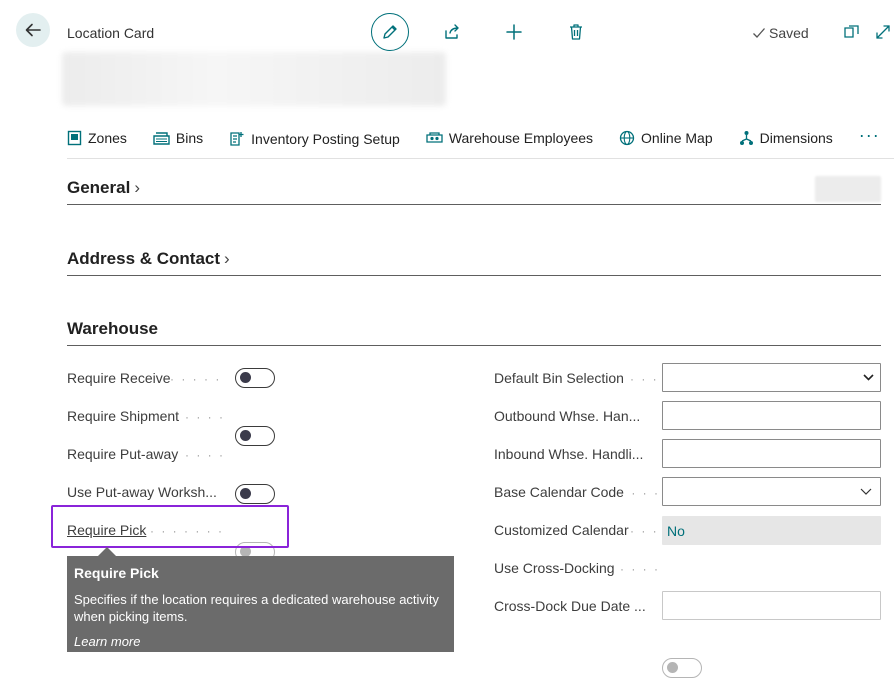 The height and width of the screenshot is (678, 894). Describe the element at coordinates (474, 191) in the screenshot. I see `section-general: General ›` at that location.